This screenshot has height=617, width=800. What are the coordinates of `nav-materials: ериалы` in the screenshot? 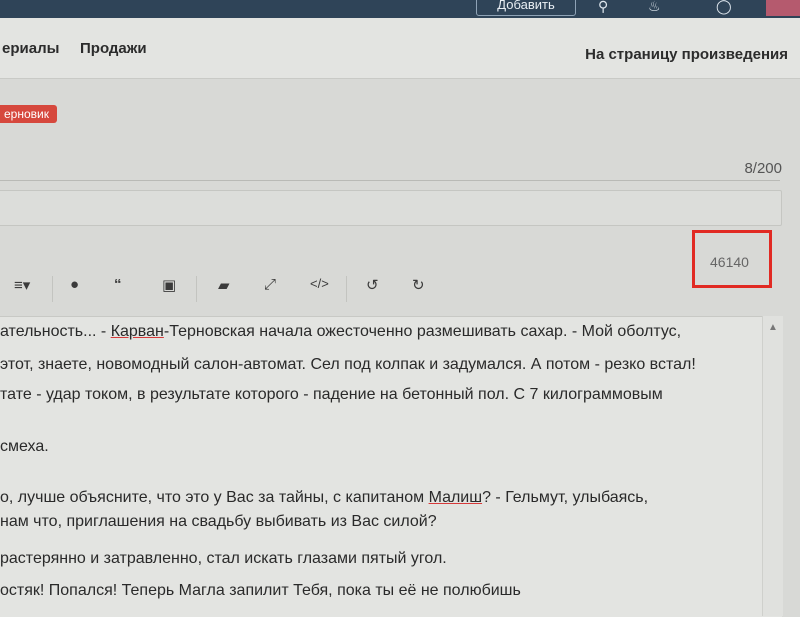 It's located at (30, 48).